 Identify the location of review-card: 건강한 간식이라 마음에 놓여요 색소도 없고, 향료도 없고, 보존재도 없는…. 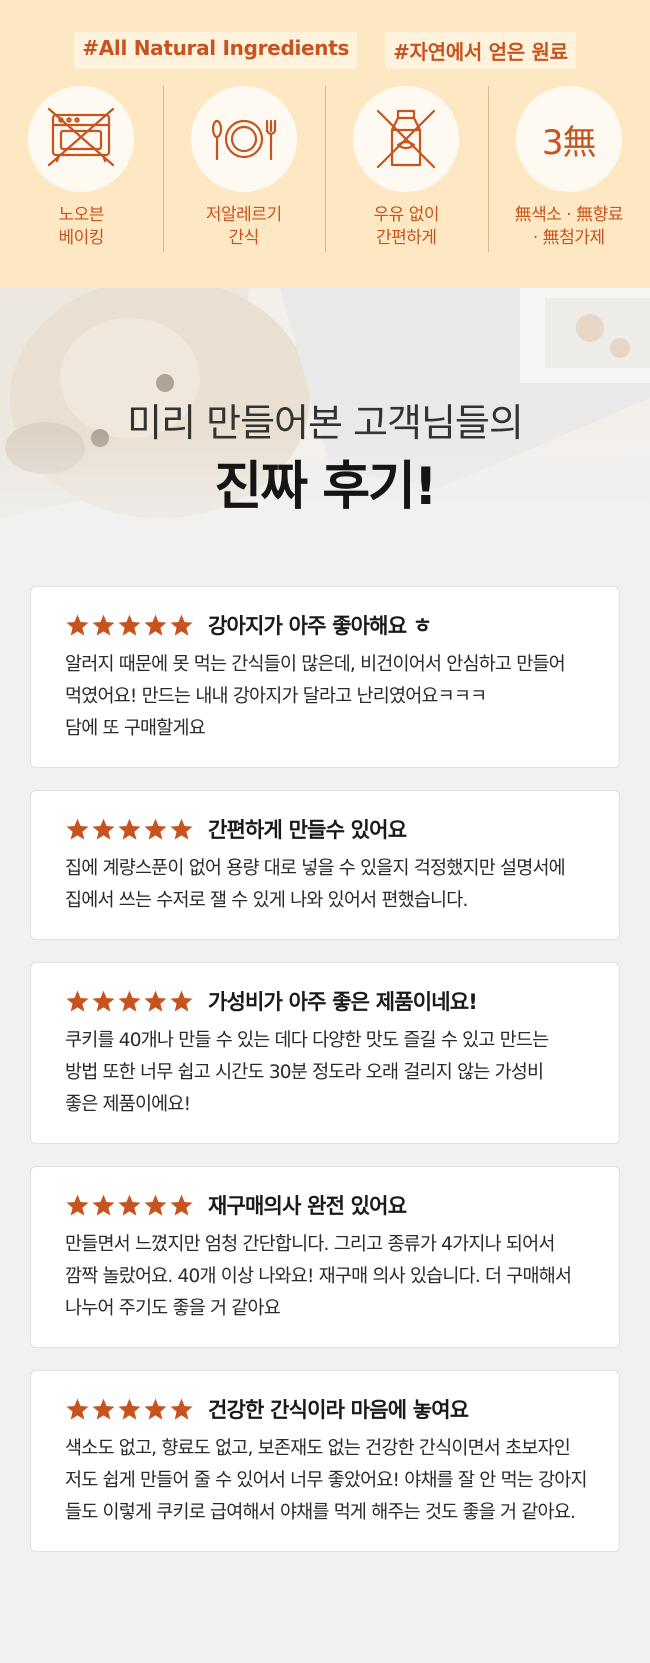
(325, 1461).